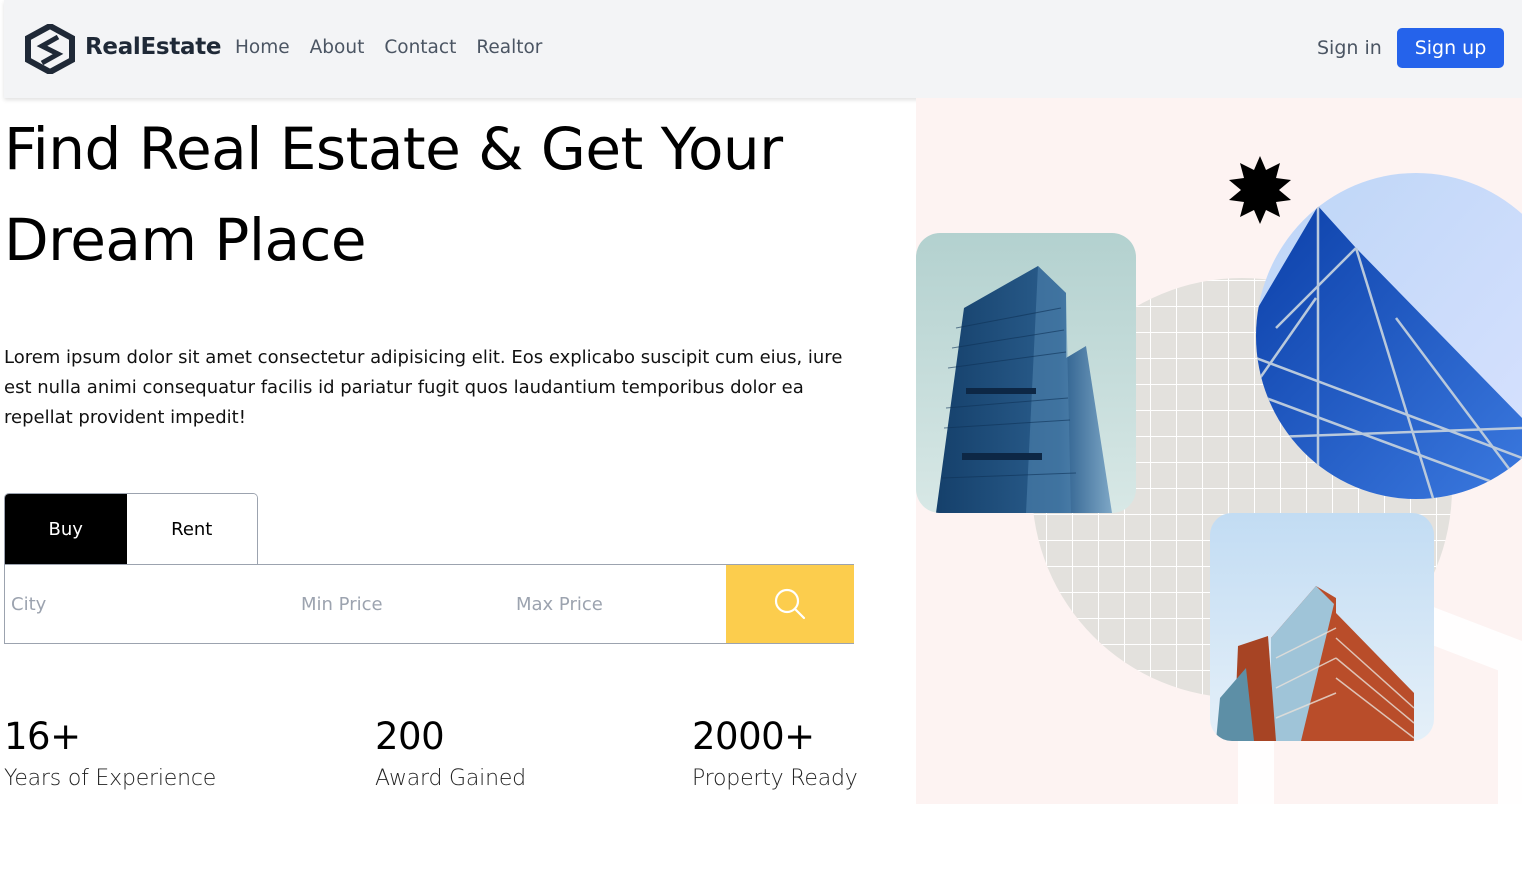  I want to click on star-burst-icon, so click(1260, 190).